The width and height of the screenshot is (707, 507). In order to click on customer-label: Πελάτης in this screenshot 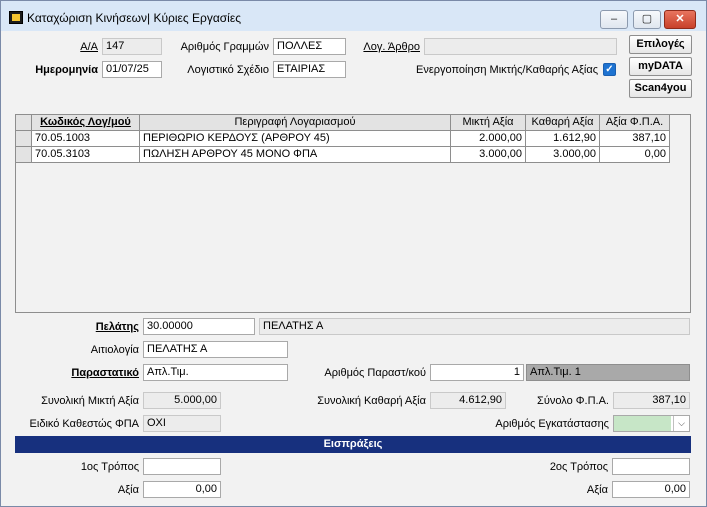, I will do `click(117, 327)`.